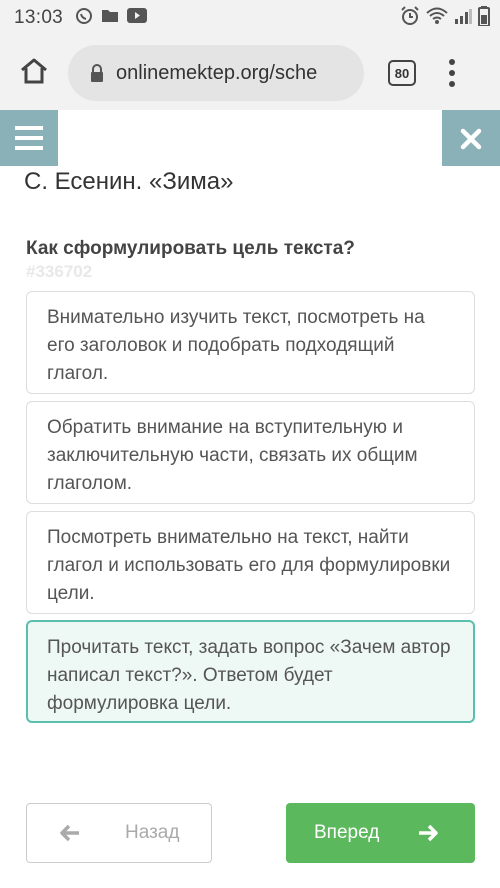 The image size is (500, 888). Describe the element at coordinates (119, 833) in the screenshot. I see `back-button: Назад` at that location.